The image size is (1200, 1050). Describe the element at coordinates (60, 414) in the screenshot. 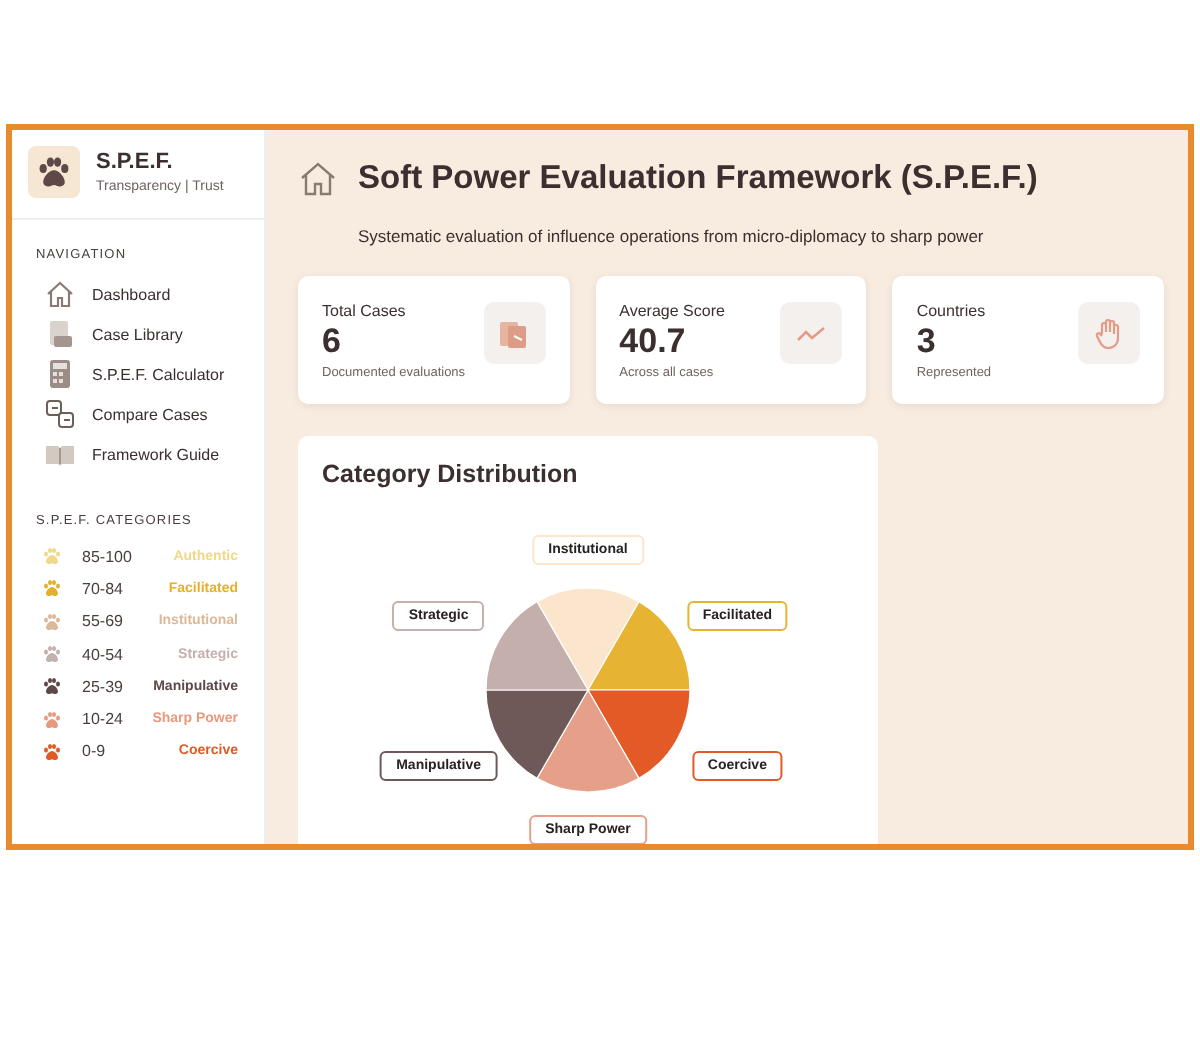

I see `compare-icon` at that location.